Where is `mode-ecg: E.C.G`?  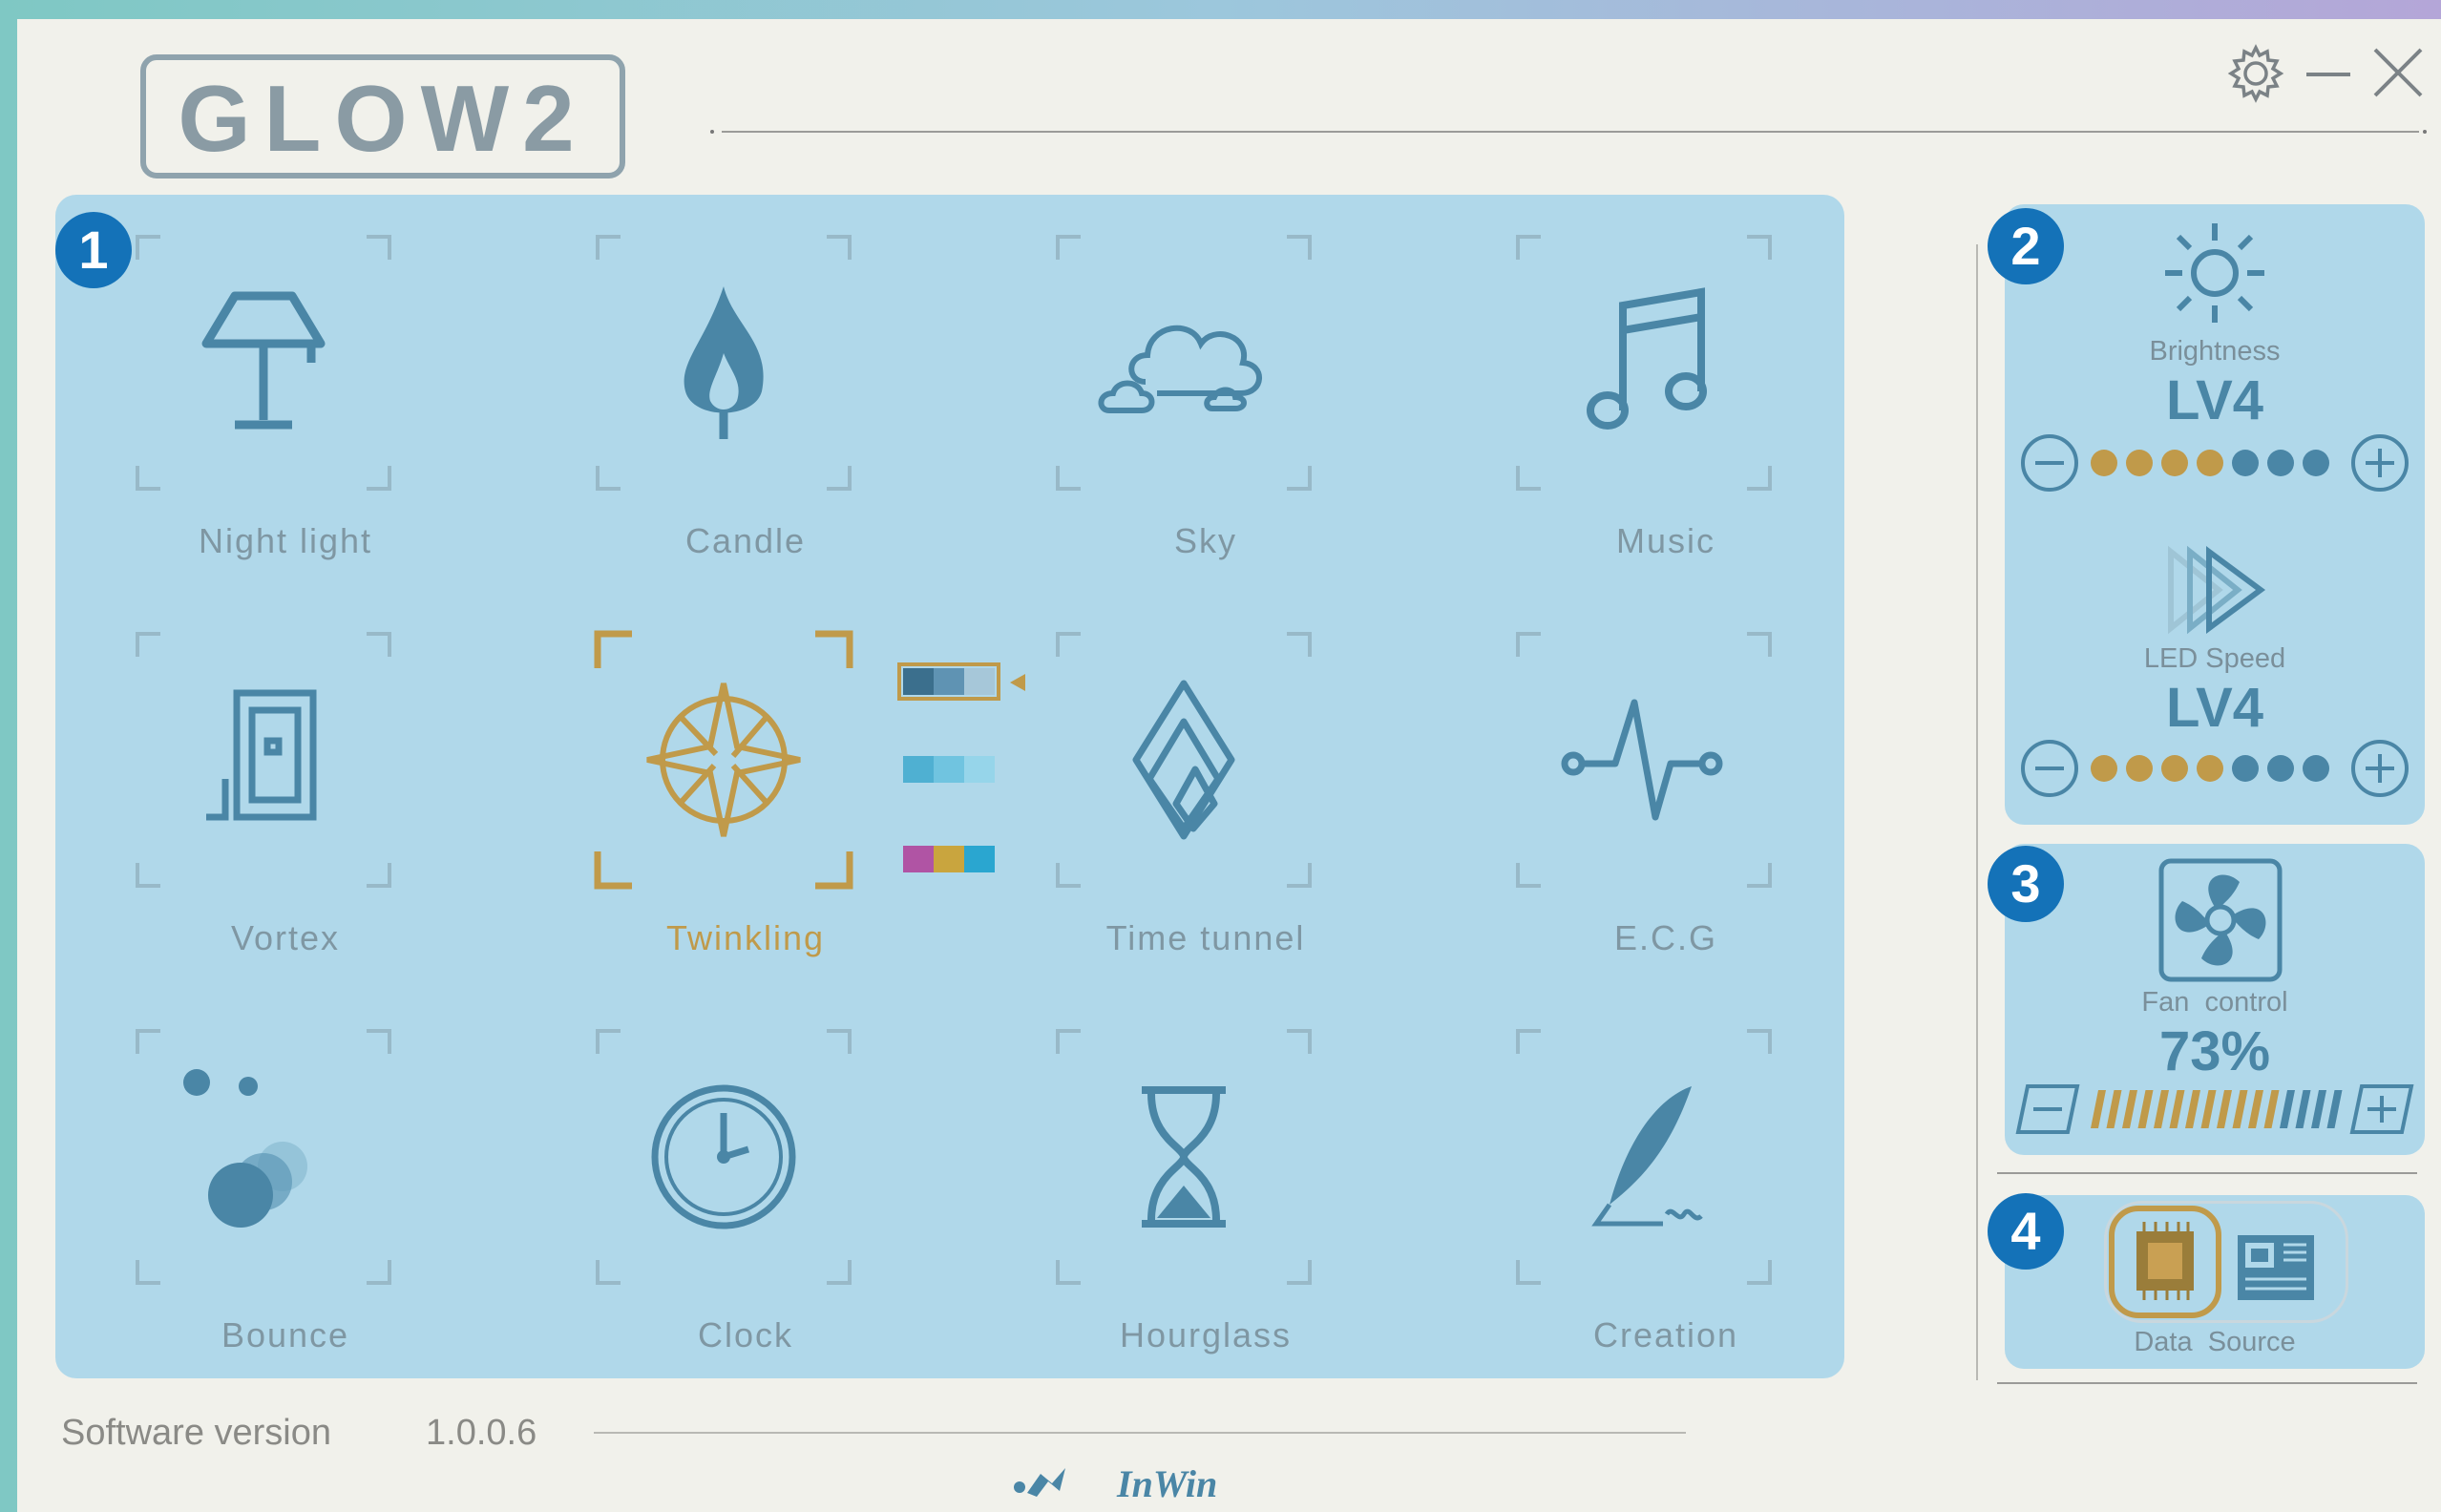 mode-ecg: E.C.G is located at coordinates (1666, 791).